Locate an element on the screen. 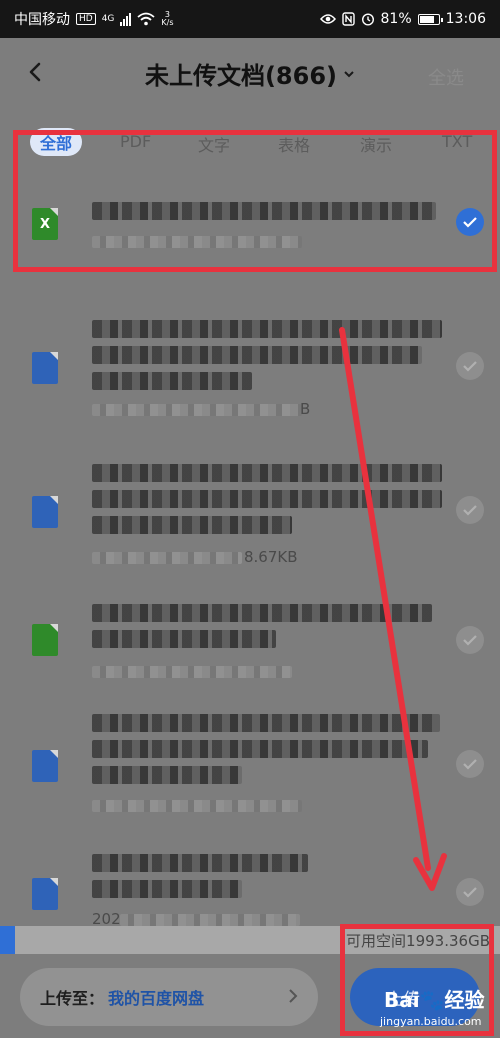 The height and width of the screenshot is (1038, 500). file-row: B is located at coordinates (250, 370).